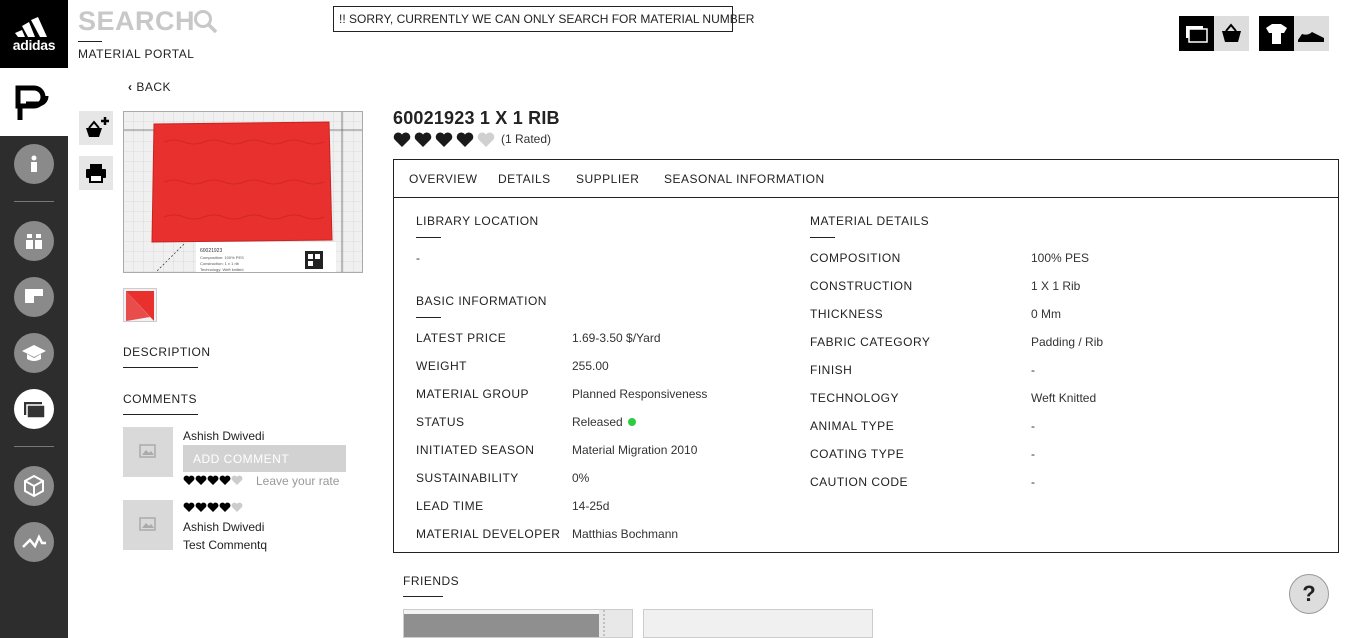 This screenshot has height=638, width=1350. I want to click on adidas-logo: adidas, so click(34, 34).